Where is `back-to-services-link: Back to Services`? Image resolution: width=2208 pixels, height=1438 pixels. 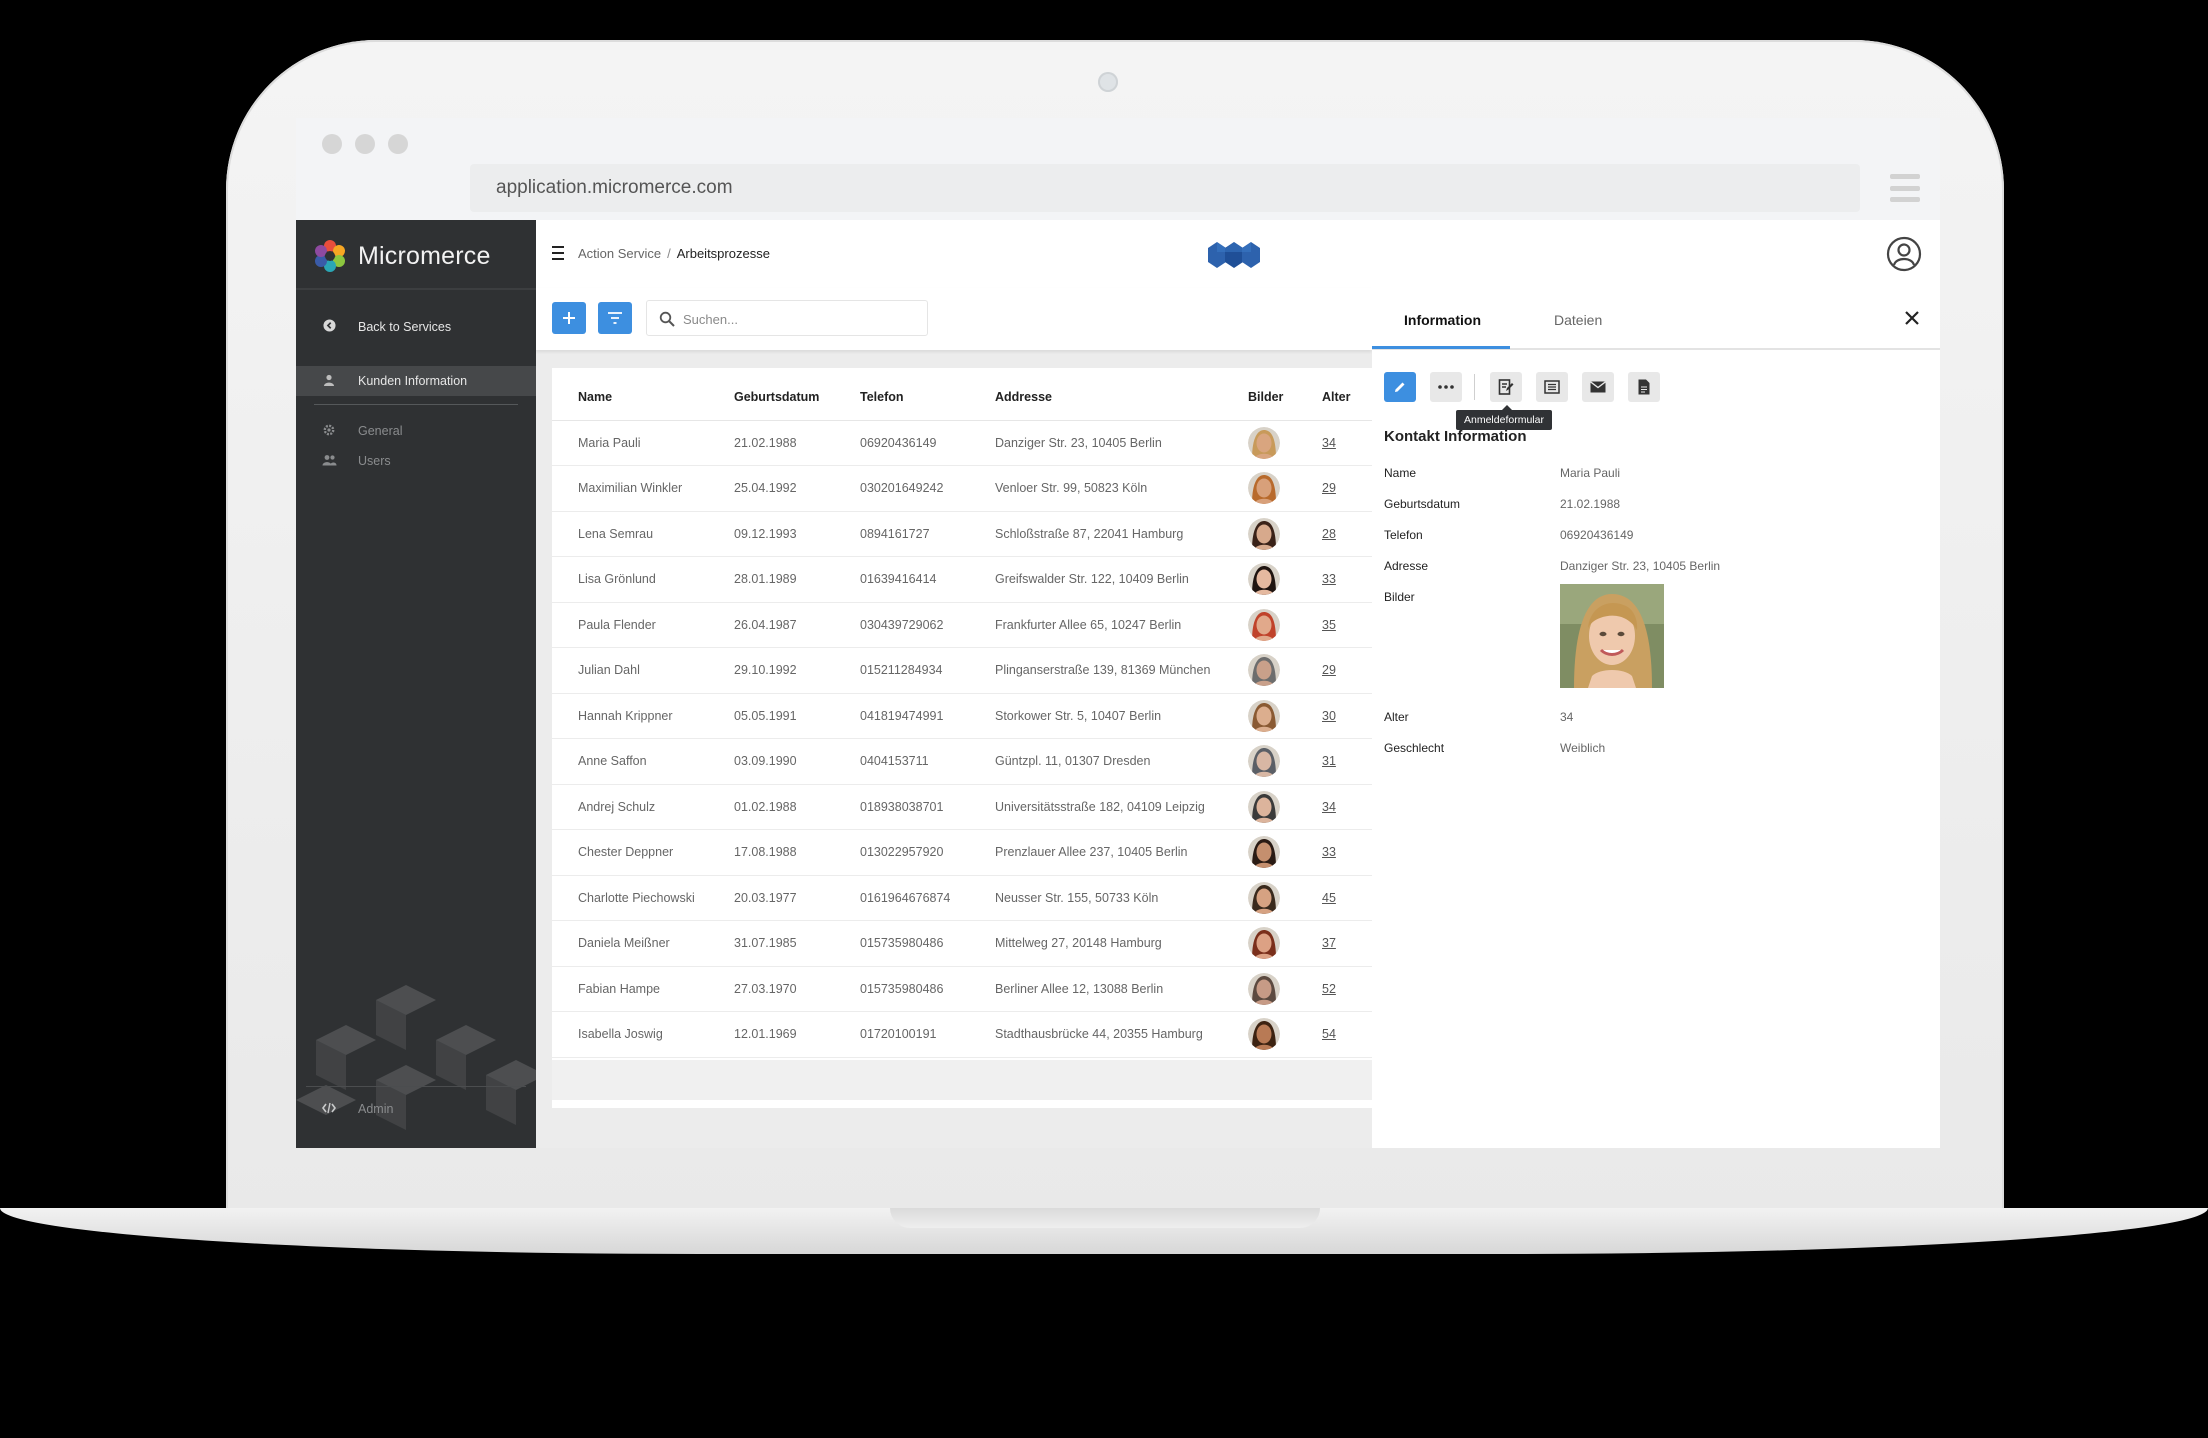 back-to-services-link: Back to Services is located at coordinates (416, 327).